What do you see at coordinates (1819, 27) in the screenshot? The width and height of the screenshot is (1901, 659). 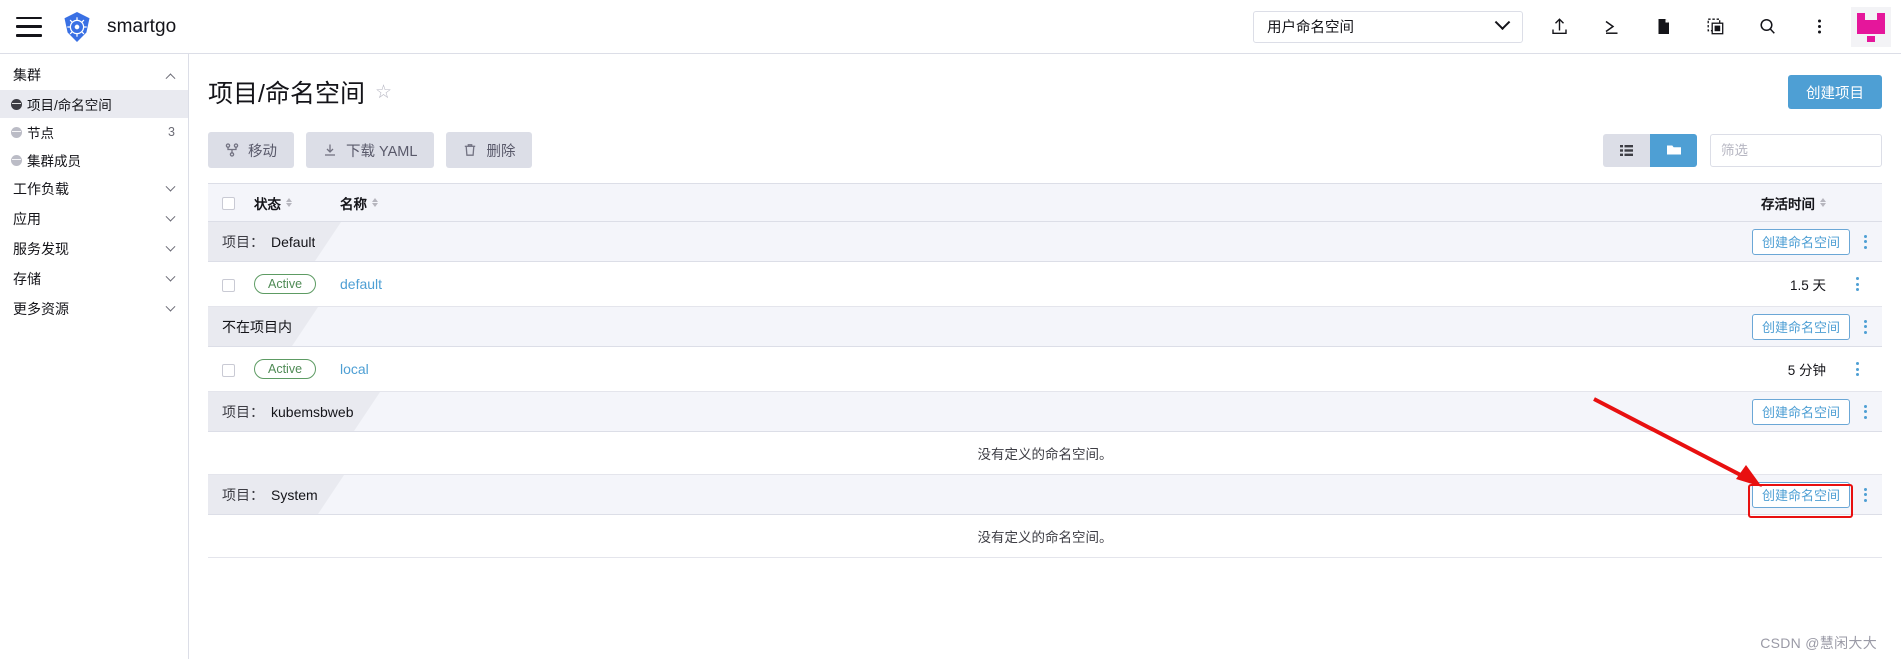 I see `kebab-menu-icon` at bounding box center [1819, 27].